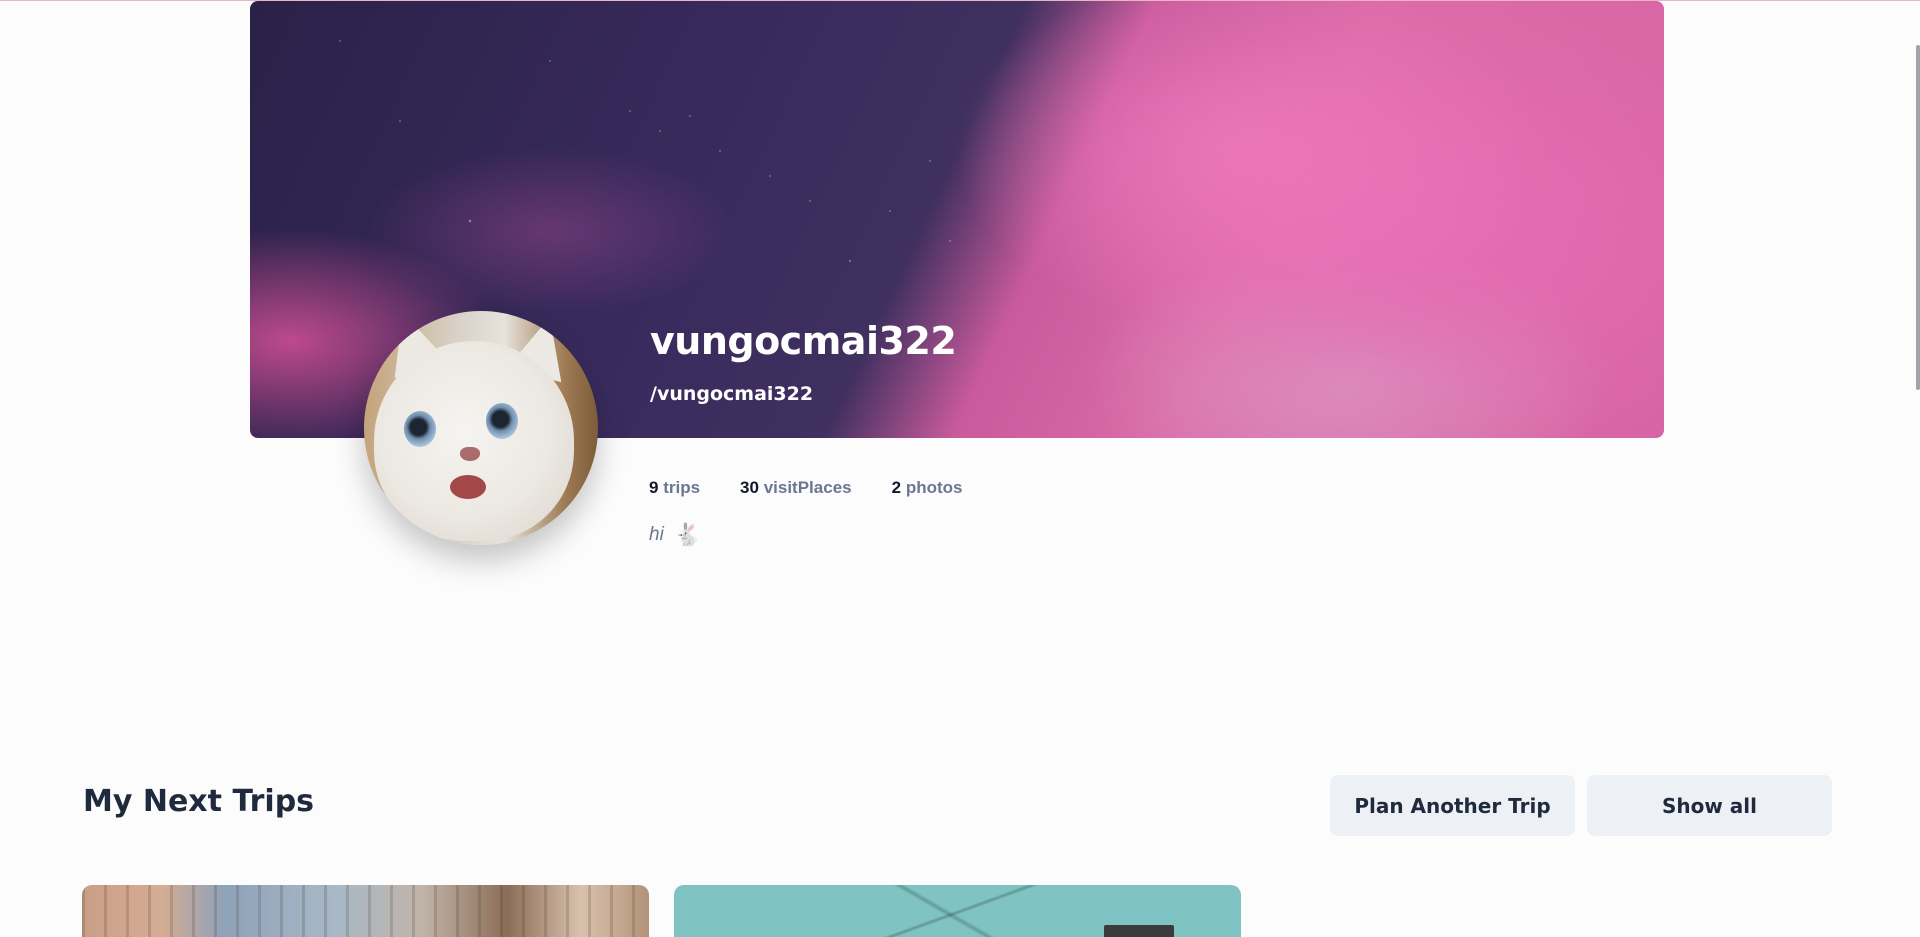  I want to click on stat-photos: 2 photos, so click(927, 488).